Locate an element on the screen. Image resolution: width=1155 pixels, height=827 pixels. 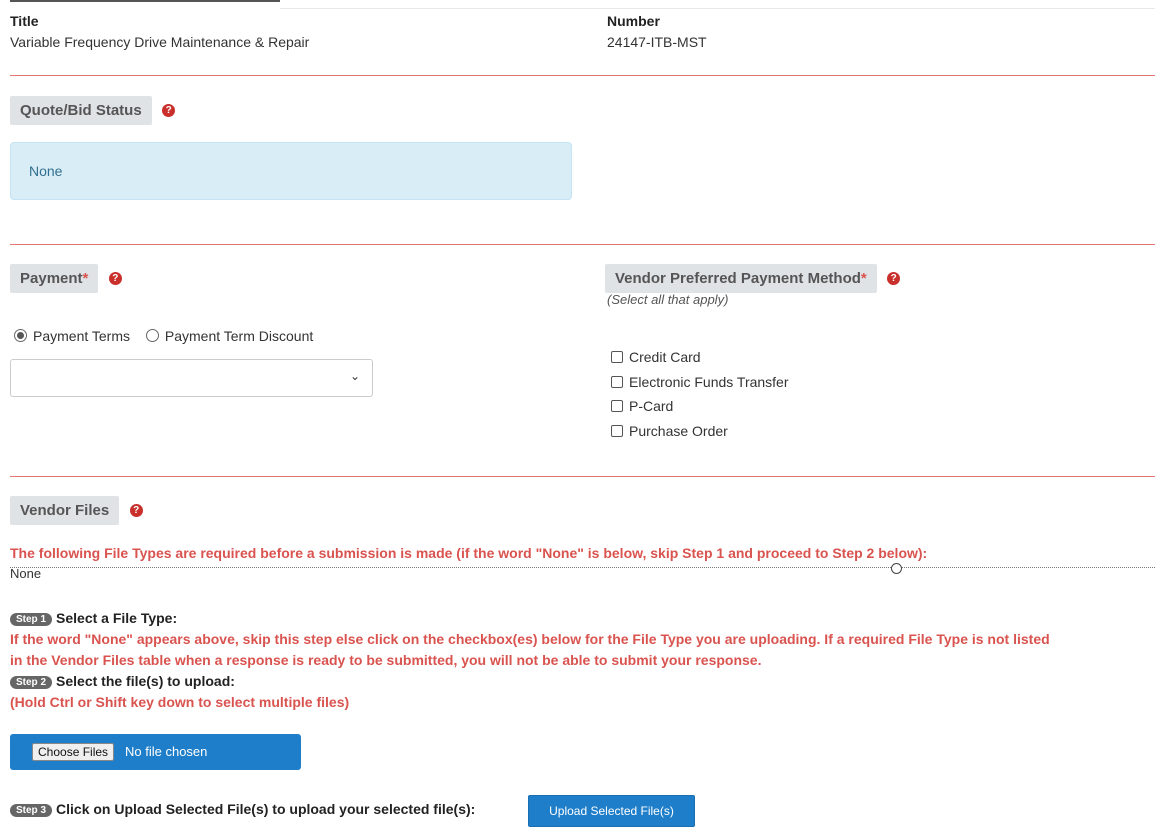
quote-bid-heading-row: Quote/Bid Status ? is located at coordinates (93, 110).